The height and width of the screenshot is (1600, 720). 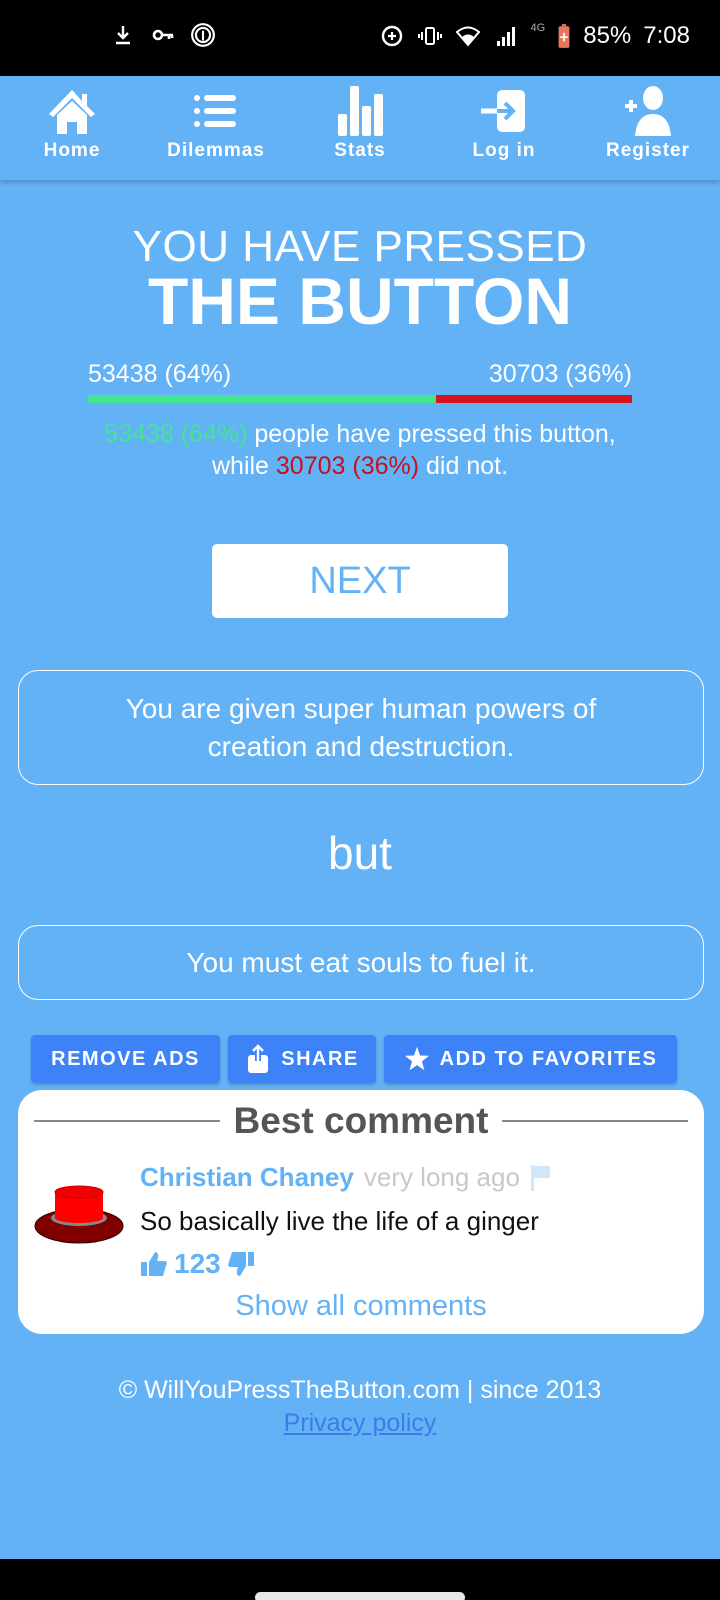 What do you see at coordinates (538, 28) in the screenshot?
I see `network-type: 4G` at bounding box center [538, 28].